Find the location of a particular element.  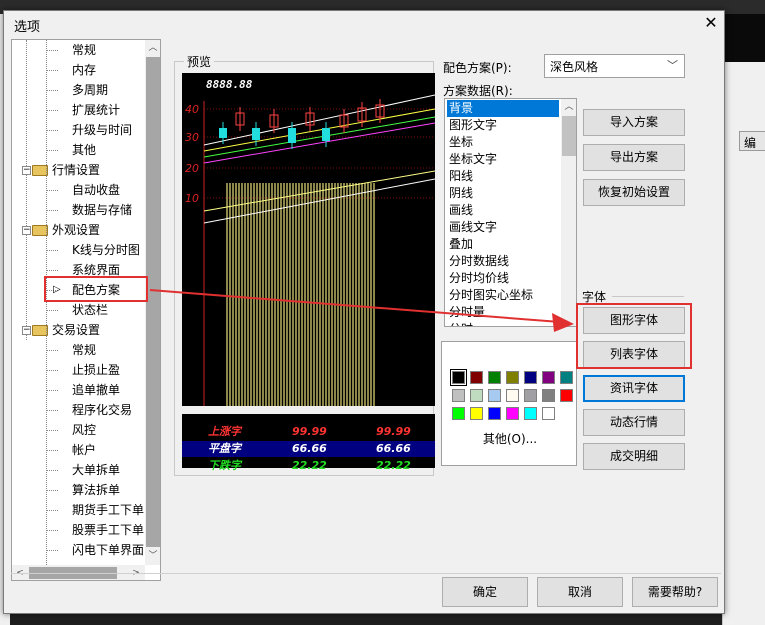

annotation-arrow-head is located at coordinates (563, 322).